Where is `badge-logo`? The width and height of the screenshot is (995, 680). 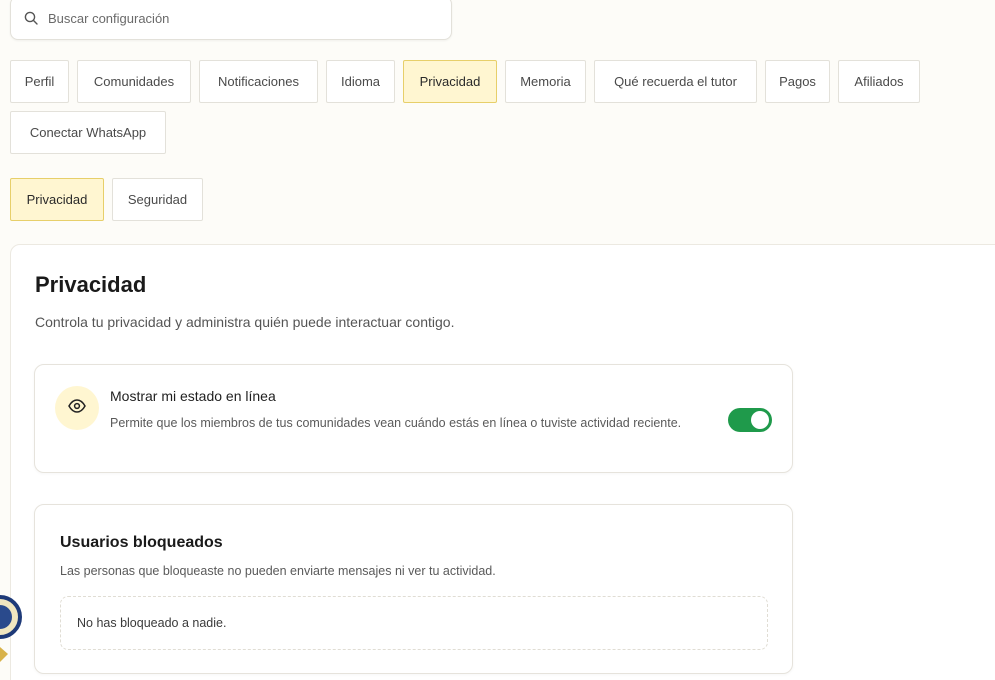 badge-logo is located at coordinates (11, 617).